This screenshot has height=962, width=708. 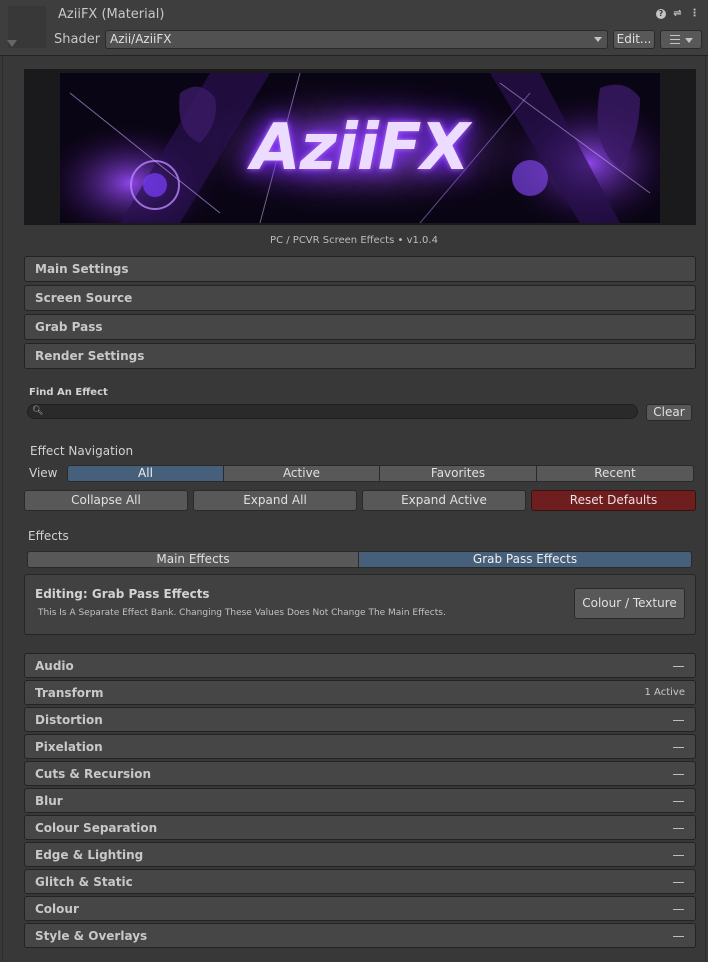 I want to click on effect-navigation-title: Effect Navigation, so click(x=82, y=451).